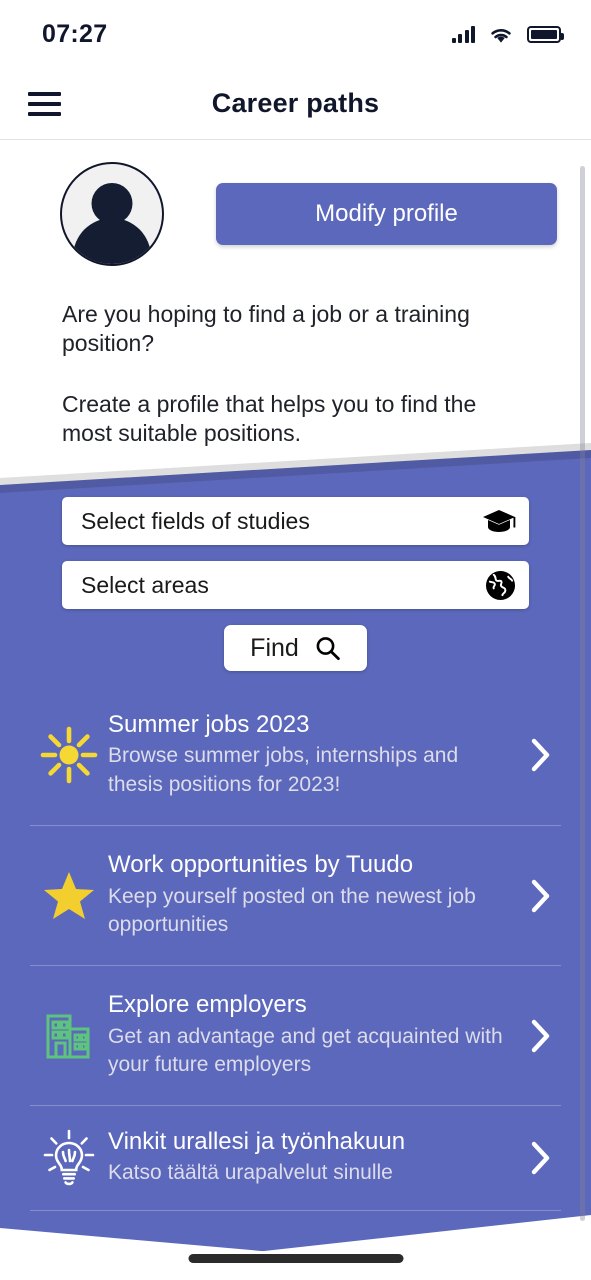  What do you see at coordinates (257, 1142) in the screenshot?
I see `list-item-title: Vinkit urallesi ja työnhakuun` at bounding box center [257, 1142].